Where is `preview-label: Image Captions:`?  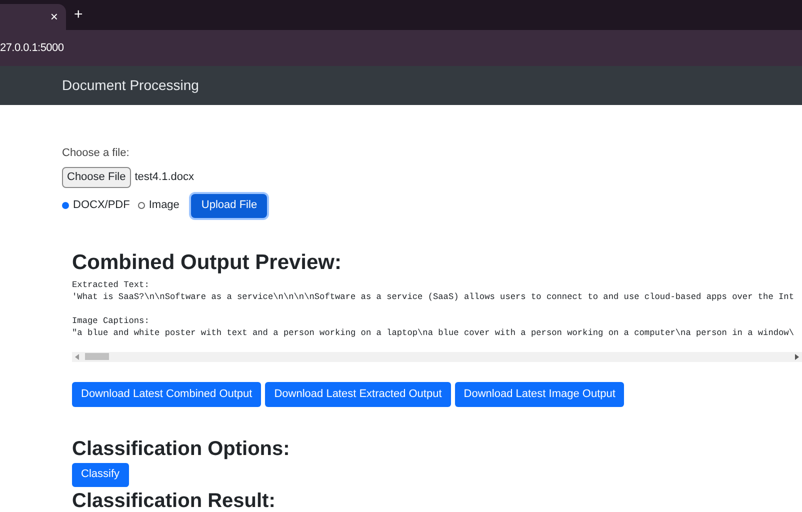 preview-label: Image Captions: is located at coordinates (111, 320).